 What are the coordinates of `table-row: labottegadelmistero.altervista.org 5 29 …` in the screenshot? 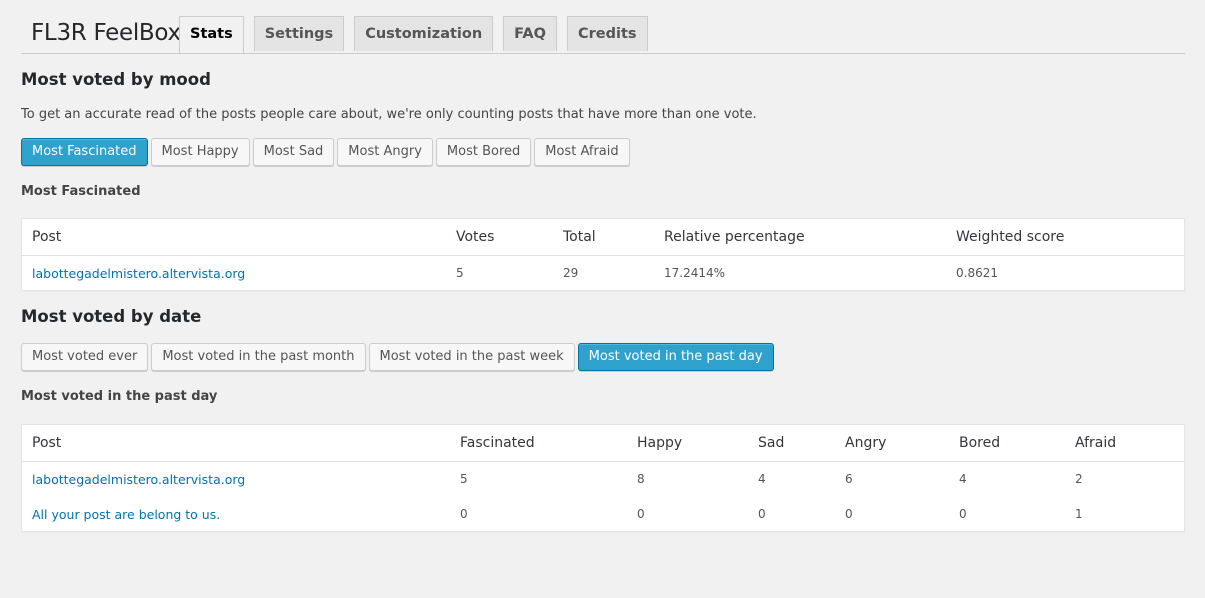 It's located at (603, 273).